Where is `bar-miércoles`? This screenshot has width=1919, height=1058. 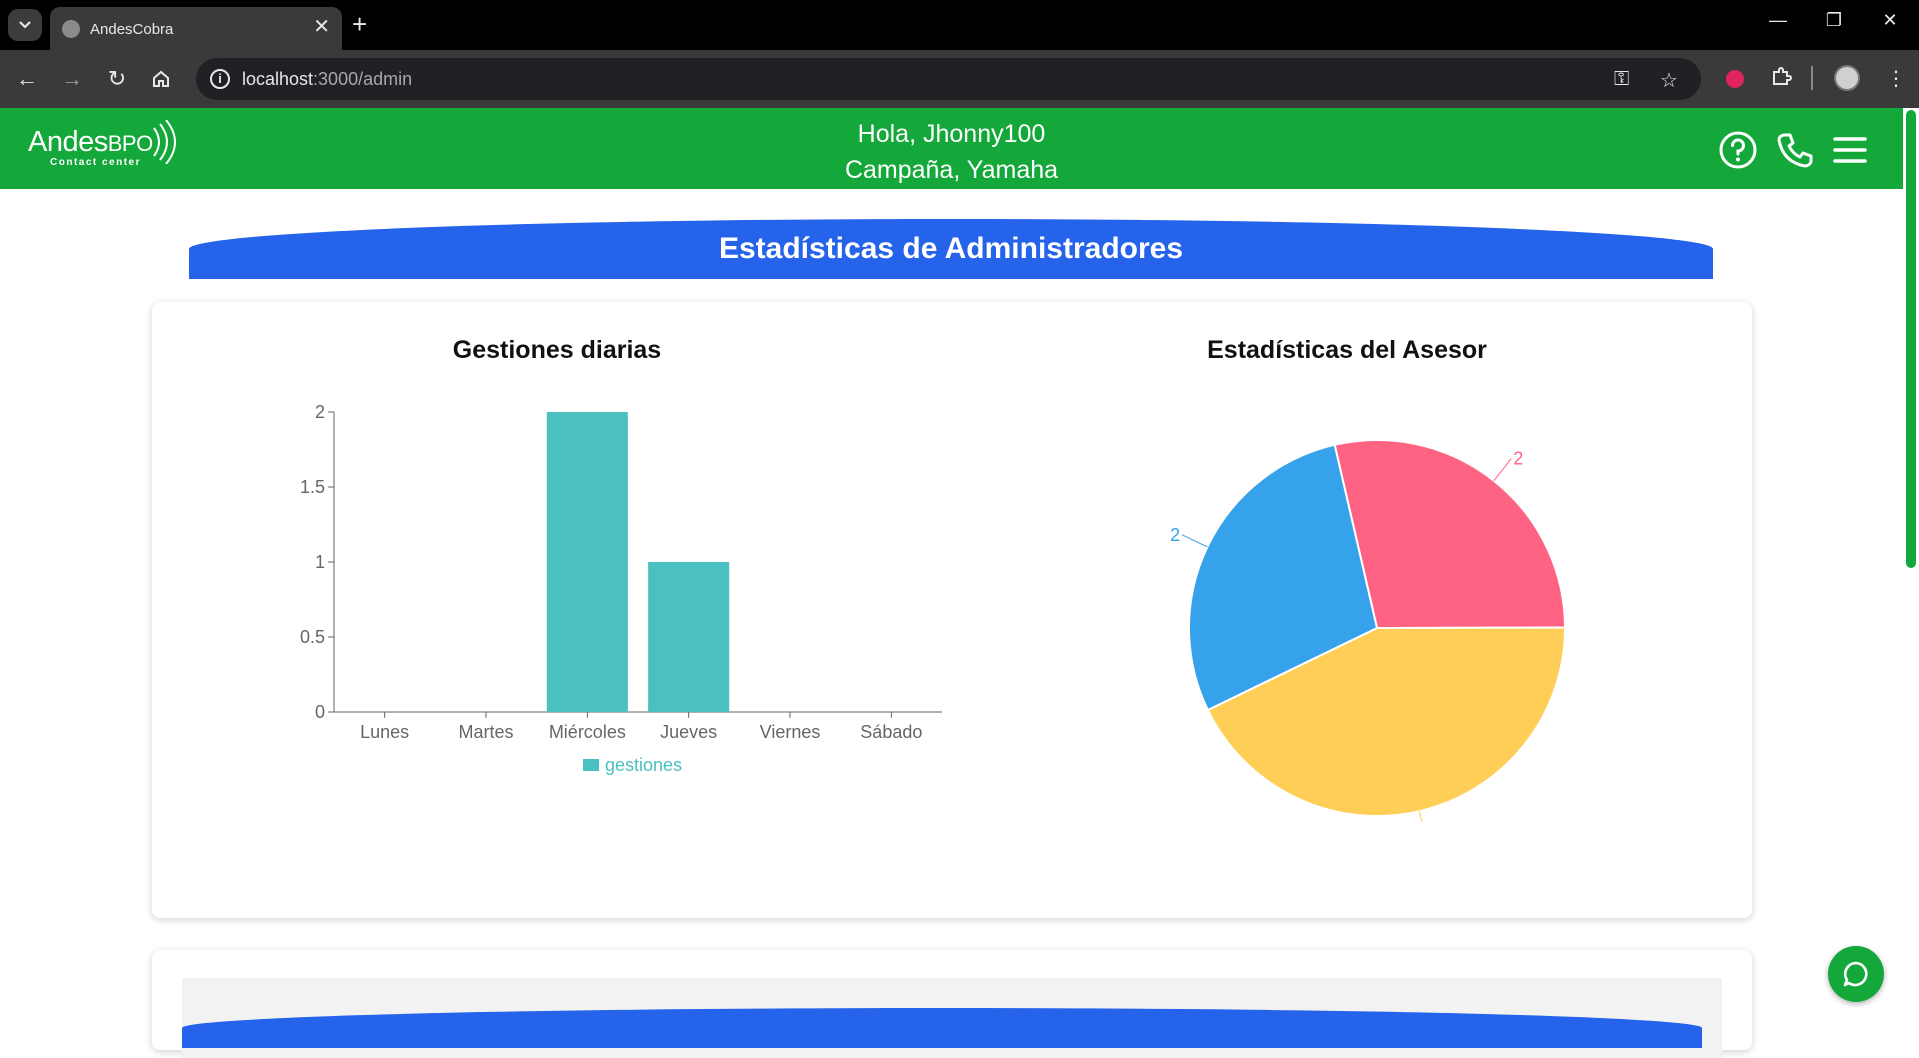 bar-miércoles is located at coordinates (587, 562).